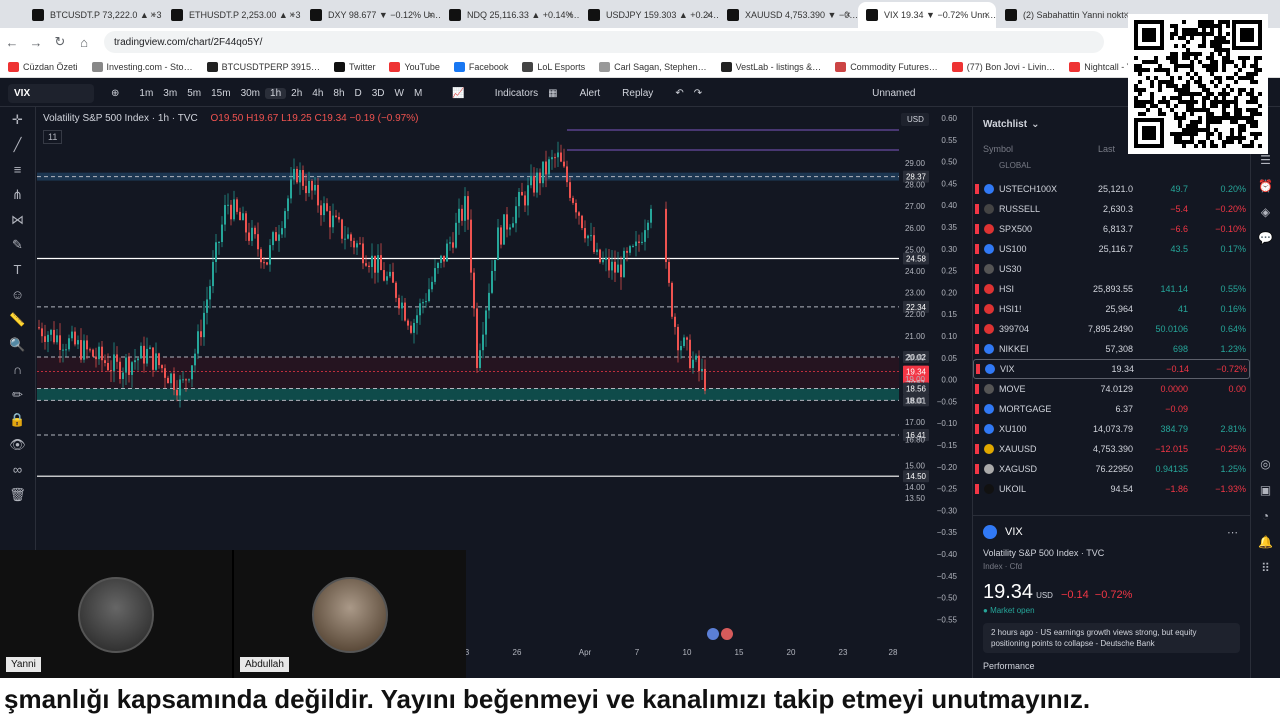  Describe the element at coordinates (276, 93) in the screenshot. I see `interval-1h: 1h` at that location.